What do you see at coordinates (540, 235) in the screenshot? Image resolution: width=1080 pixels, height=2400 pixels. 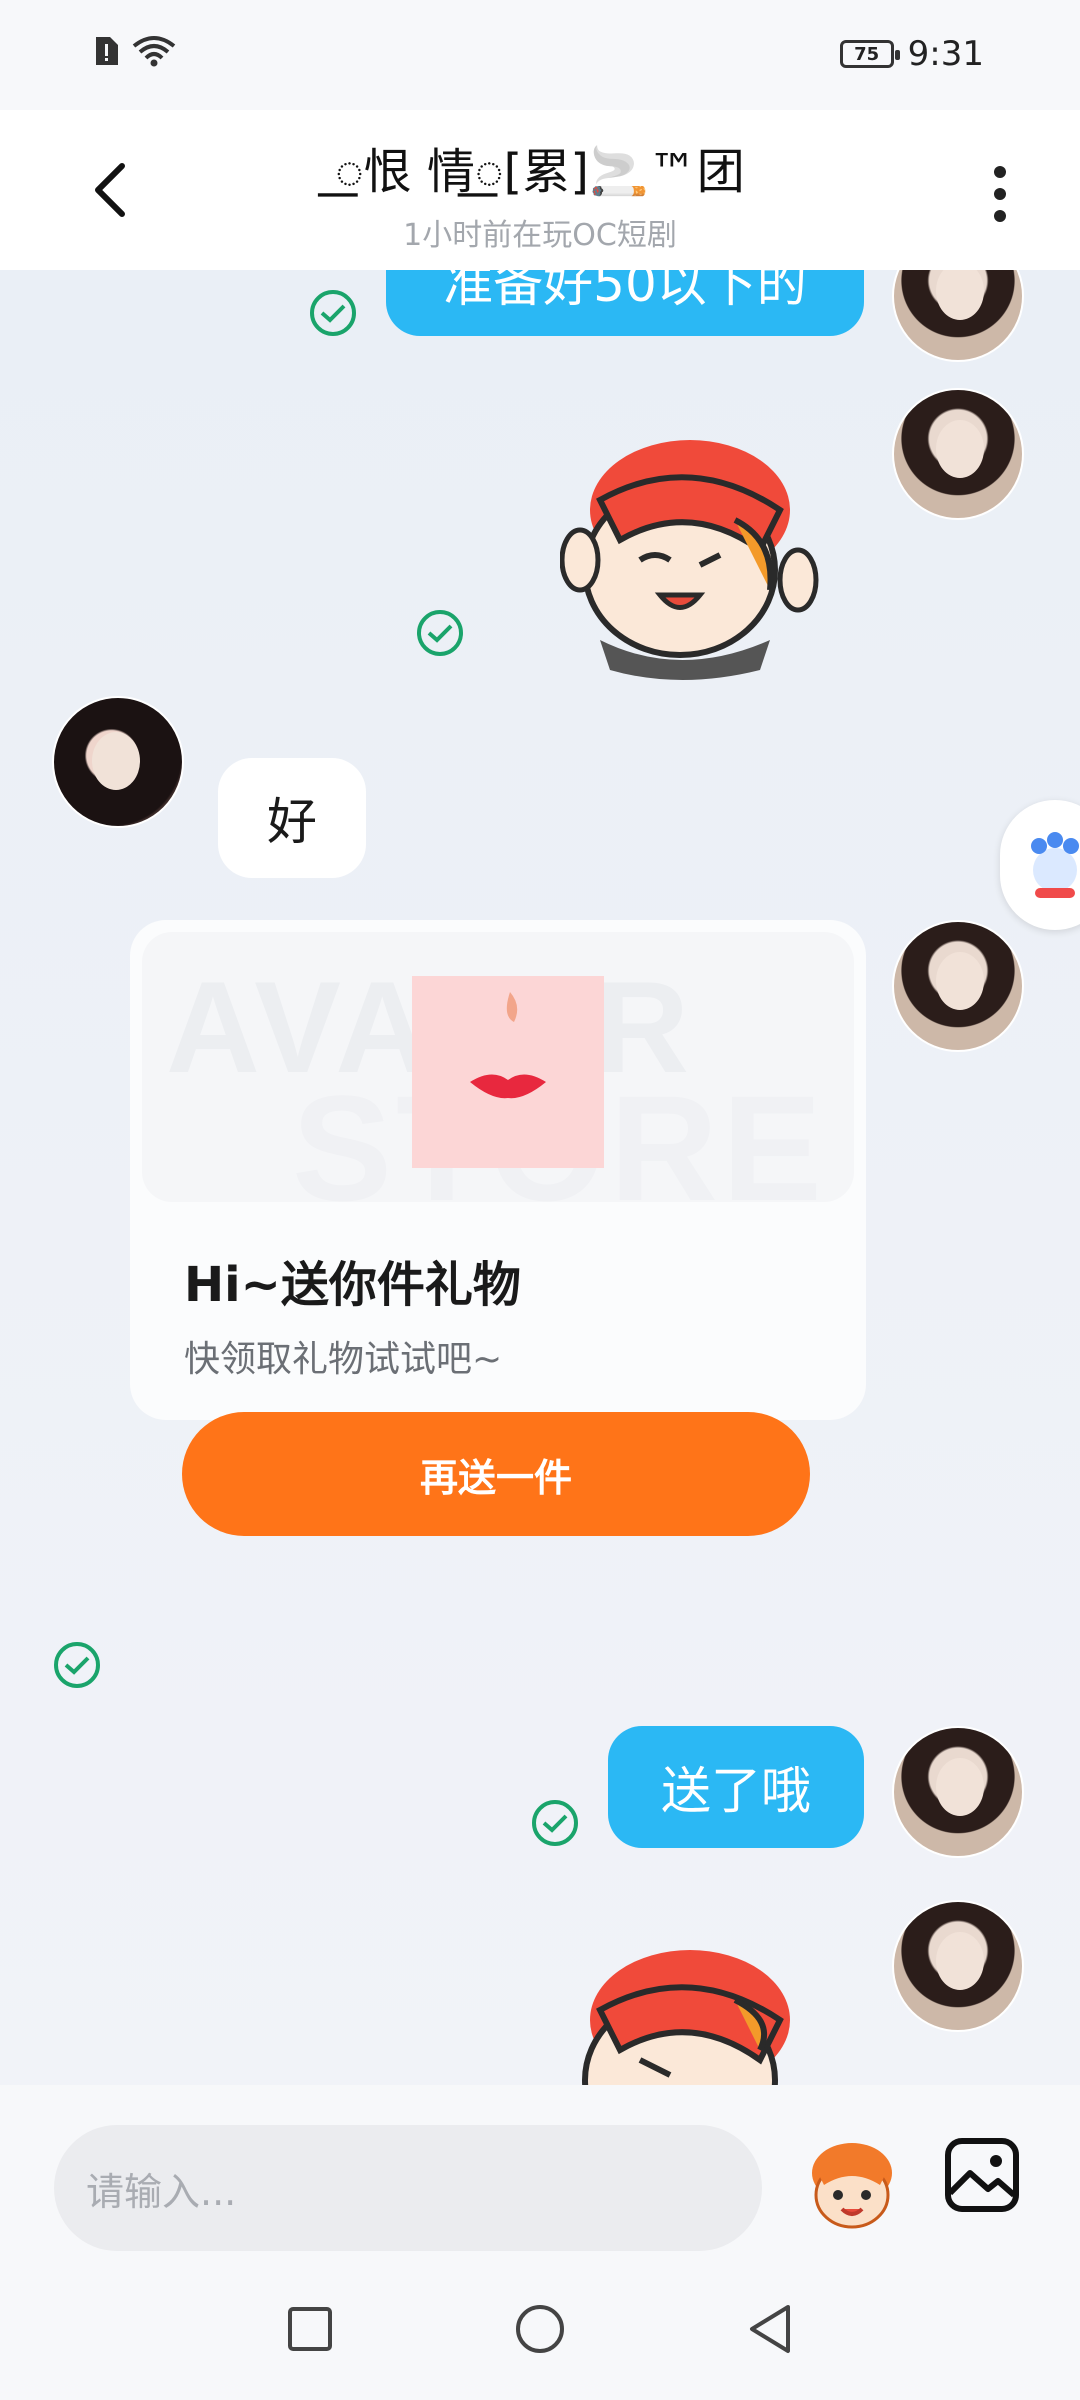 I see `contact-status: 1小时前在玩OC短剧` at bounding box center [540, 235].